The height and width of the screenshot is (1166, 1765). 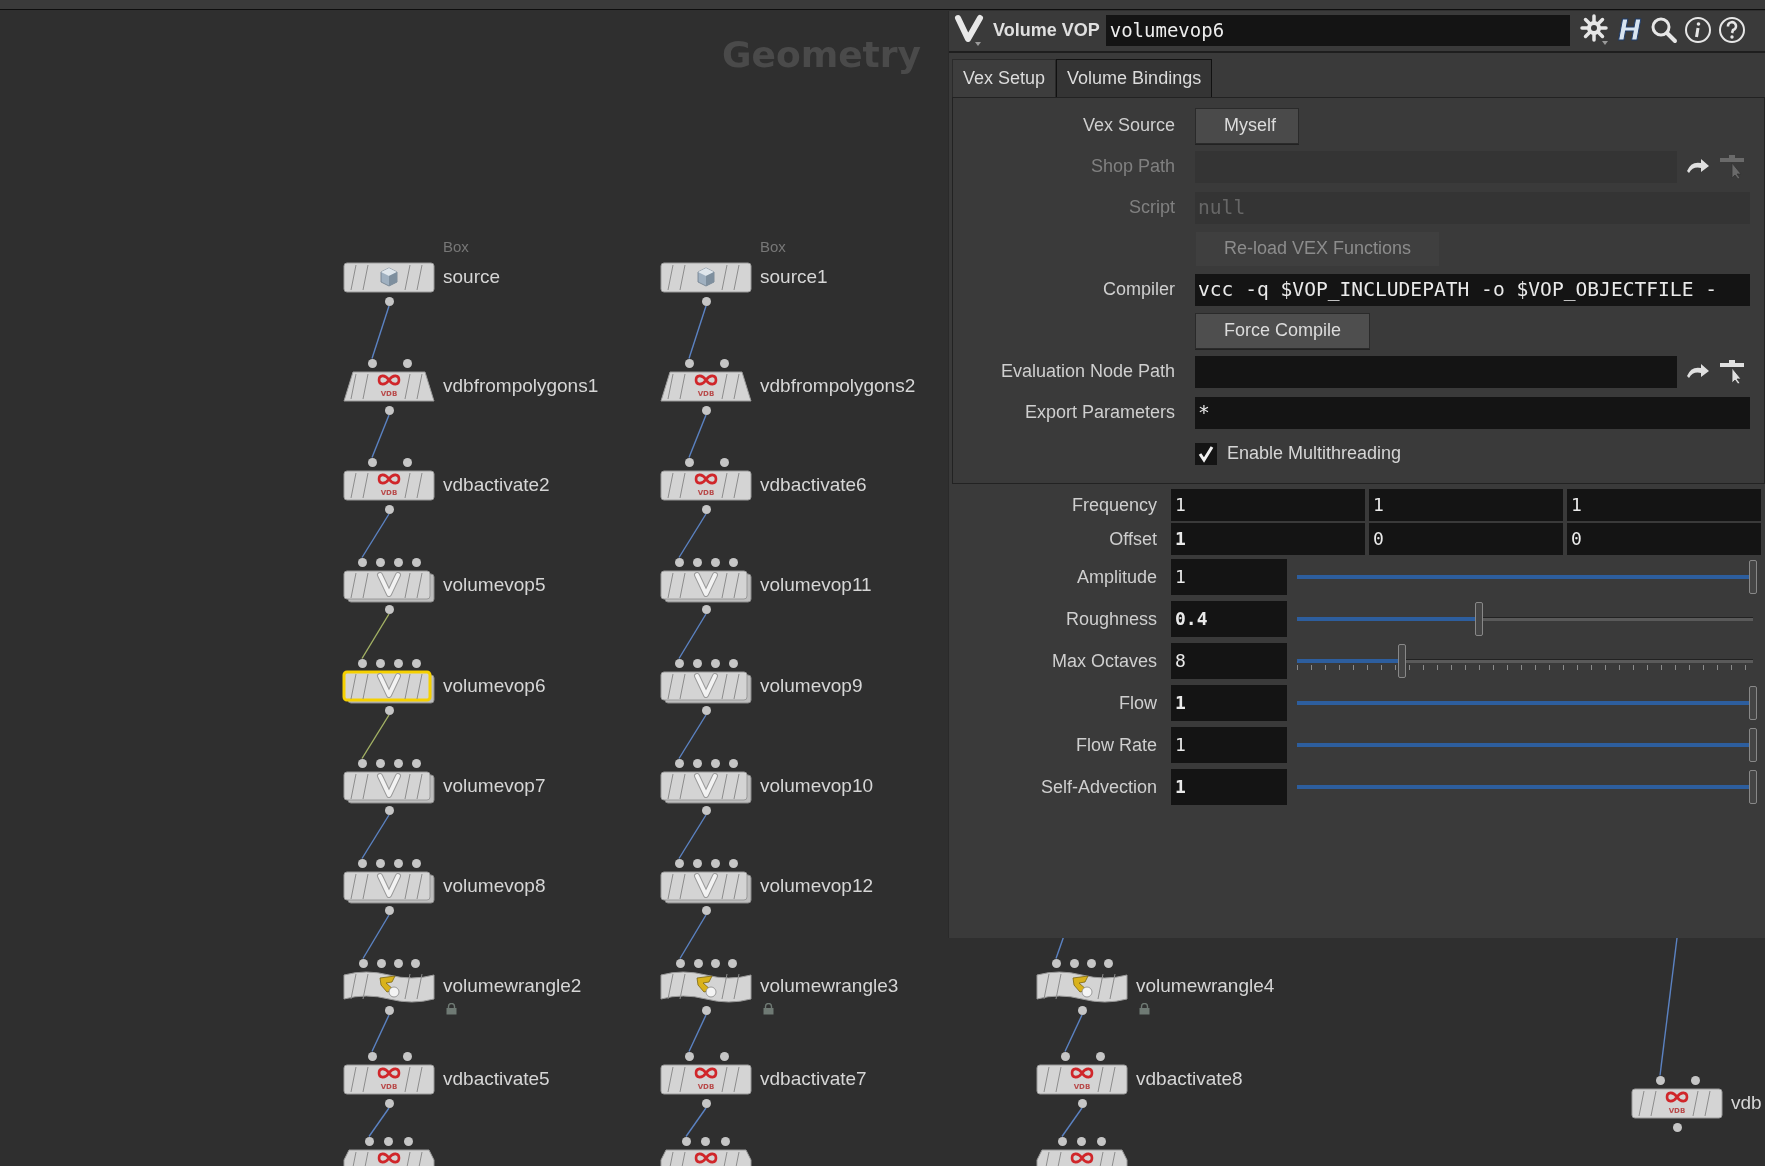 What do you see at coordinates (1004, 78) in the screenshot?
I see `tab: Vex Setup` at bounding box center [1004, 78].